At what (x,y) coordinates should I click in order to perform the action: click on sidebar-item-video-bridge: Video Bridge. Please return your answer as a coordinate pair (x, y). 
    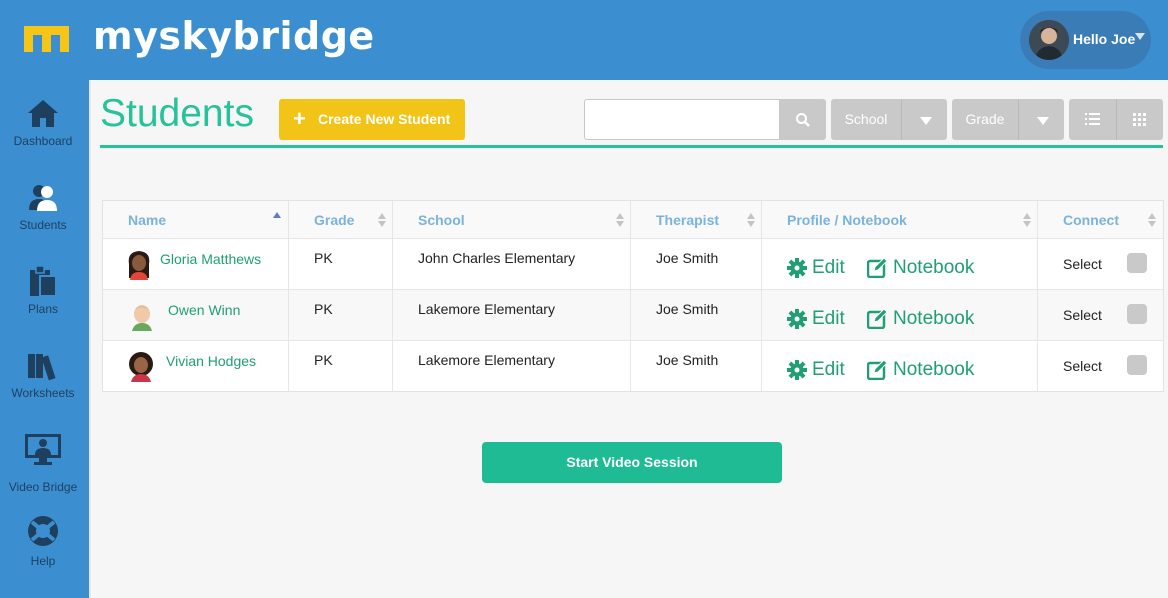
    Looking at the image, I should click on (43, 466).